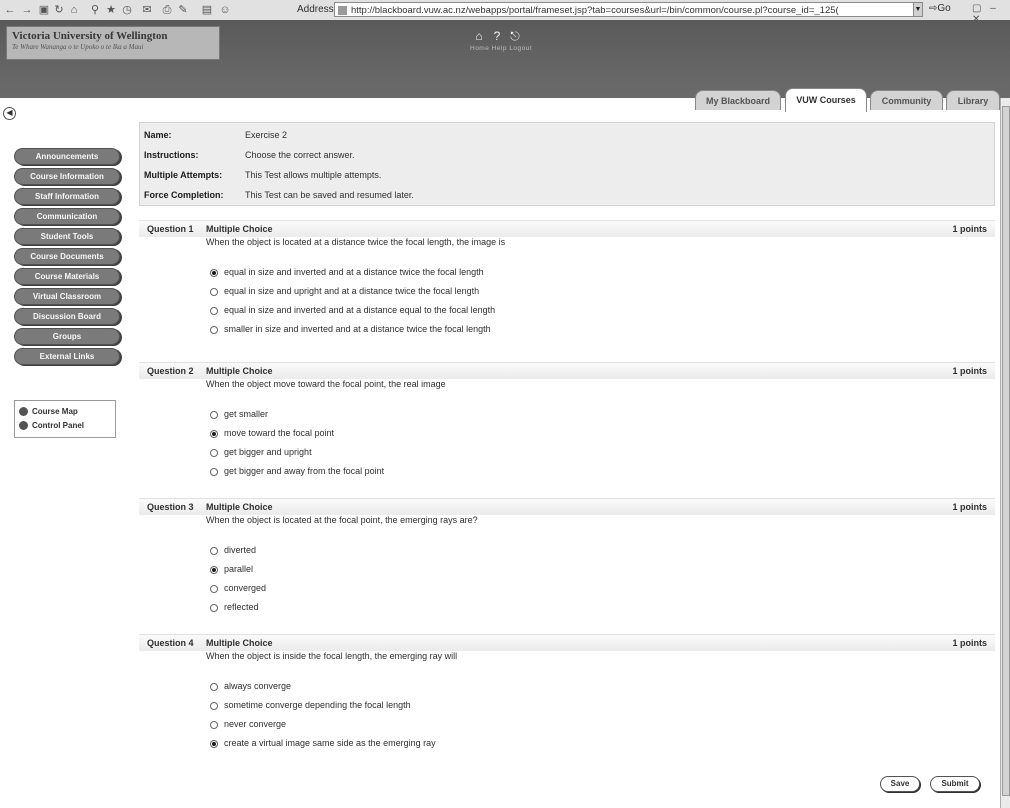  I want to click on answer-option: always converge, so click(250, 686).